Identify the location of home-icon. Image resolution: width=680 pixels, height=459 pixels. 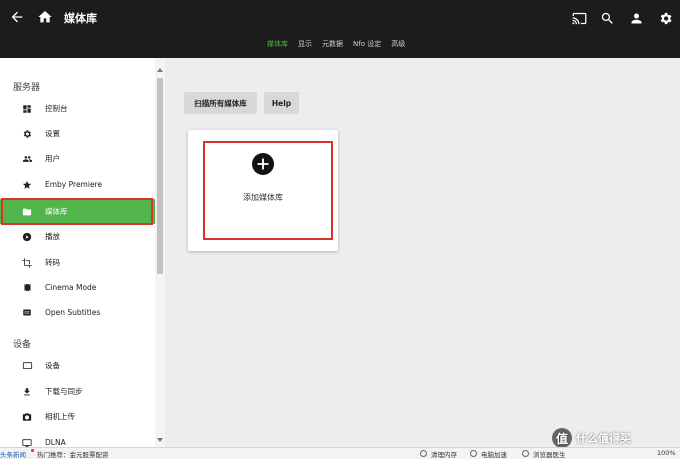
(45, 17).